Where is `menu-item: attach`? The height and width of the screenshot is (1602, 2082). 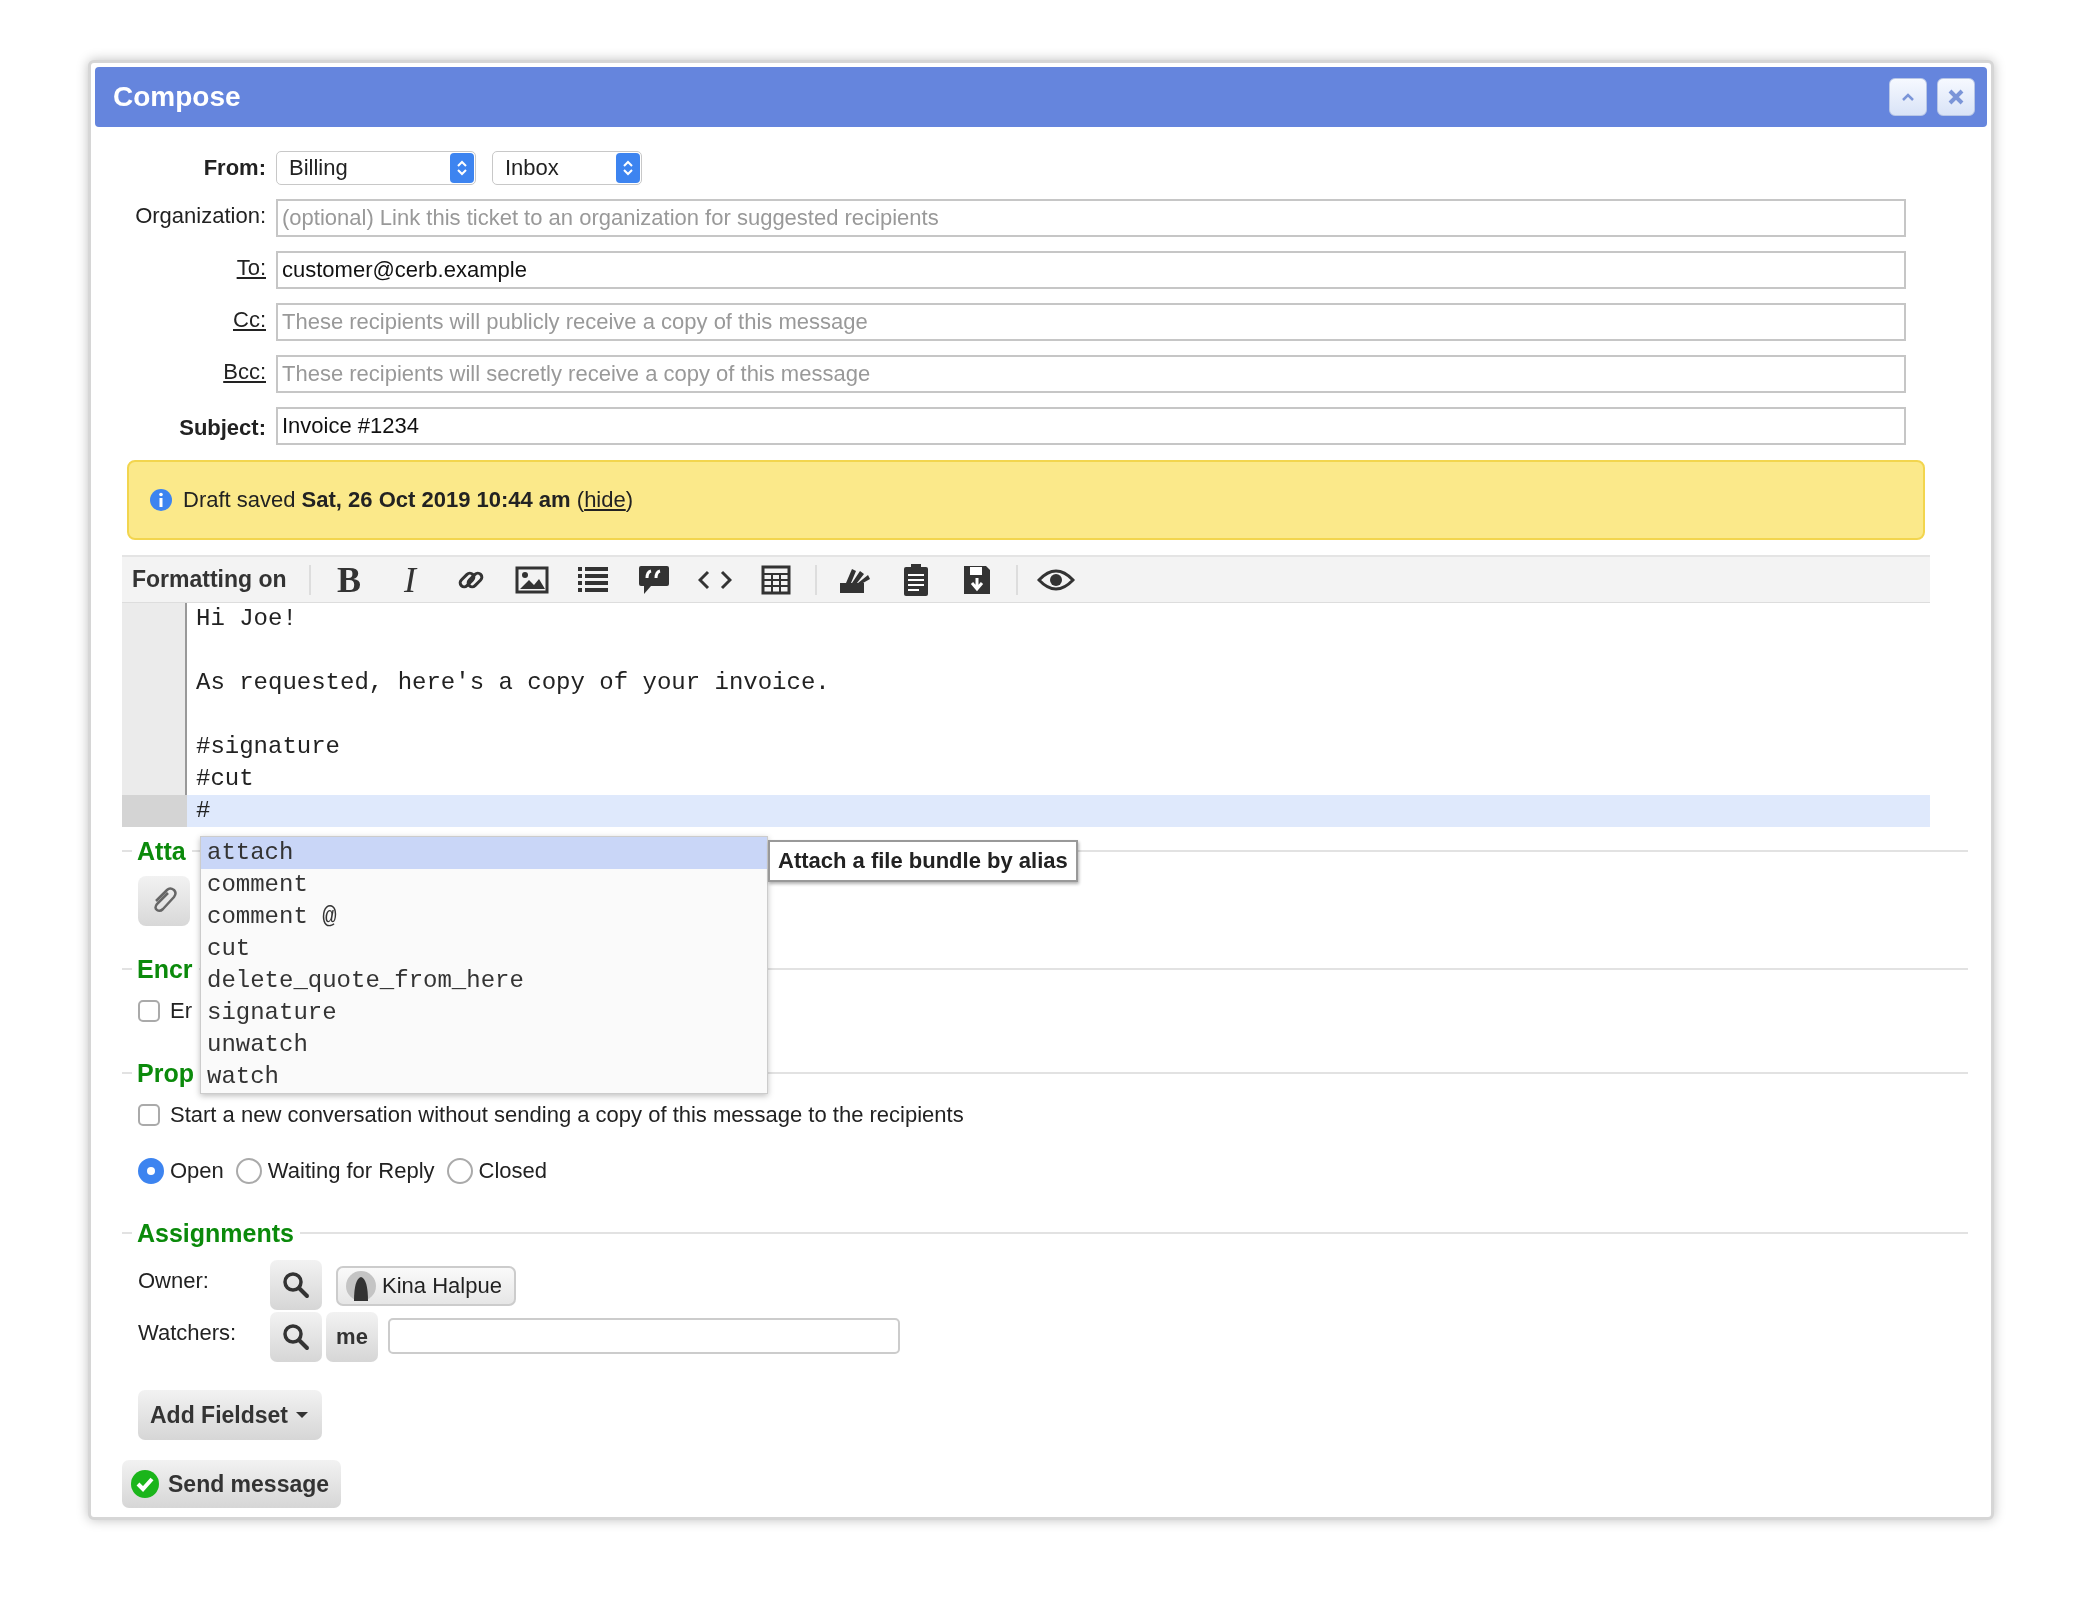
menu-item: attach is located at coordinates (484, 853).